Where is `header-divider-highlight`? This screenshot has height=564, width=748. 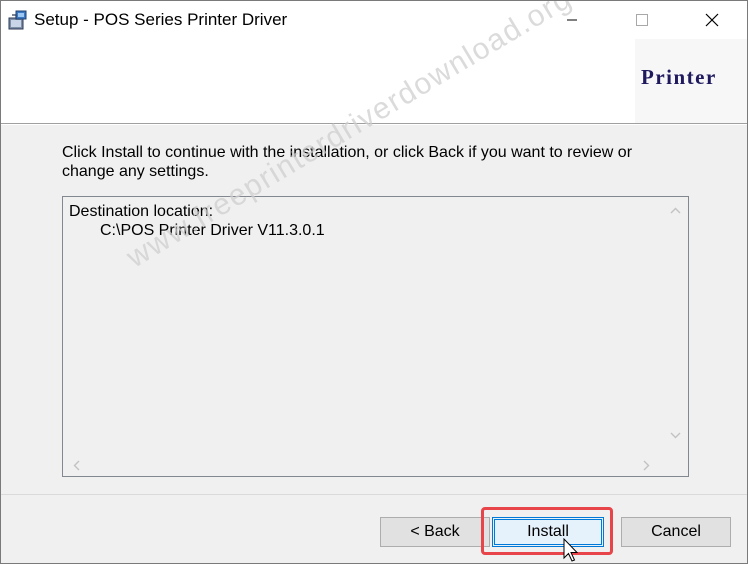
header-divider-highlight is located at coordinates (374, 124).